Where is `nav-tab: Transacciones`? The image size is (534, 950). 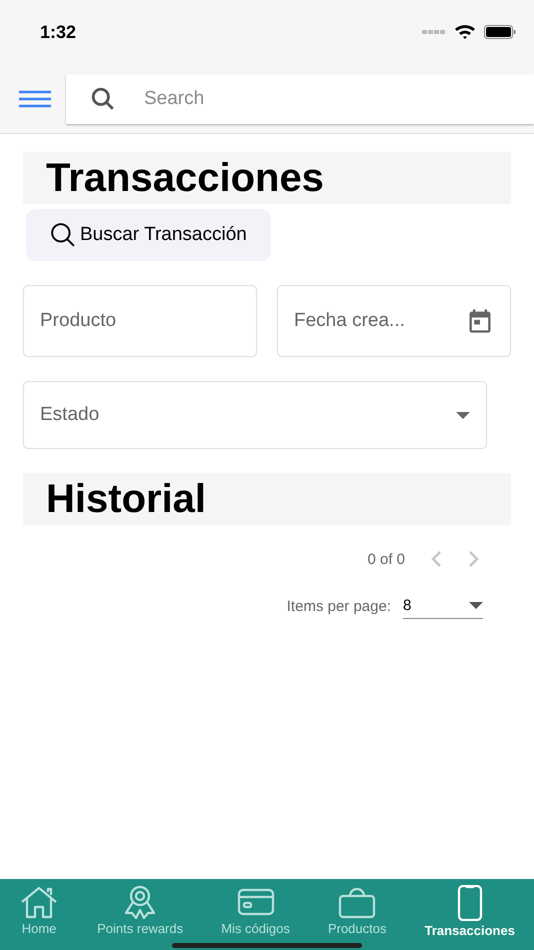
nav-tab: Transacciones is located at coordinates (469, 911).